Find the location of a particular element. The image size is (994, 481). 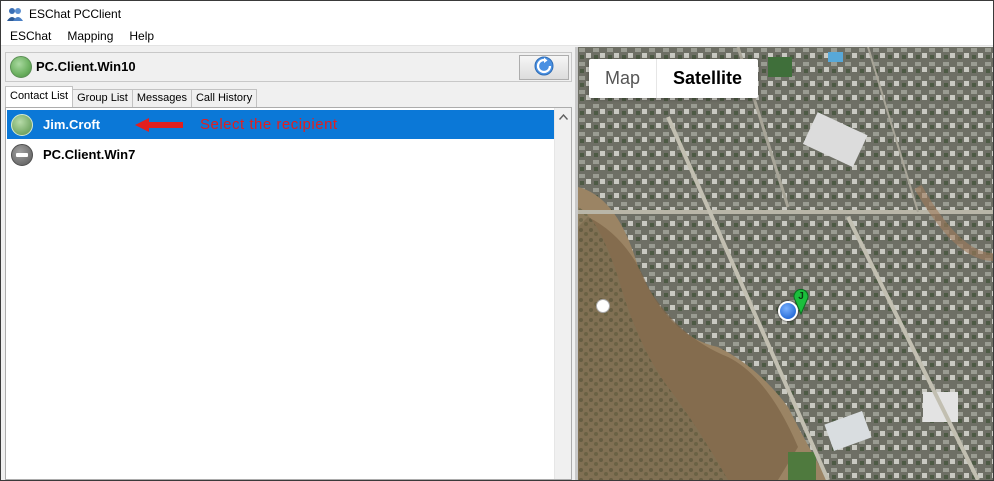

menu-bar: ESChat Mapping Help is located at coordinates (497, 36).